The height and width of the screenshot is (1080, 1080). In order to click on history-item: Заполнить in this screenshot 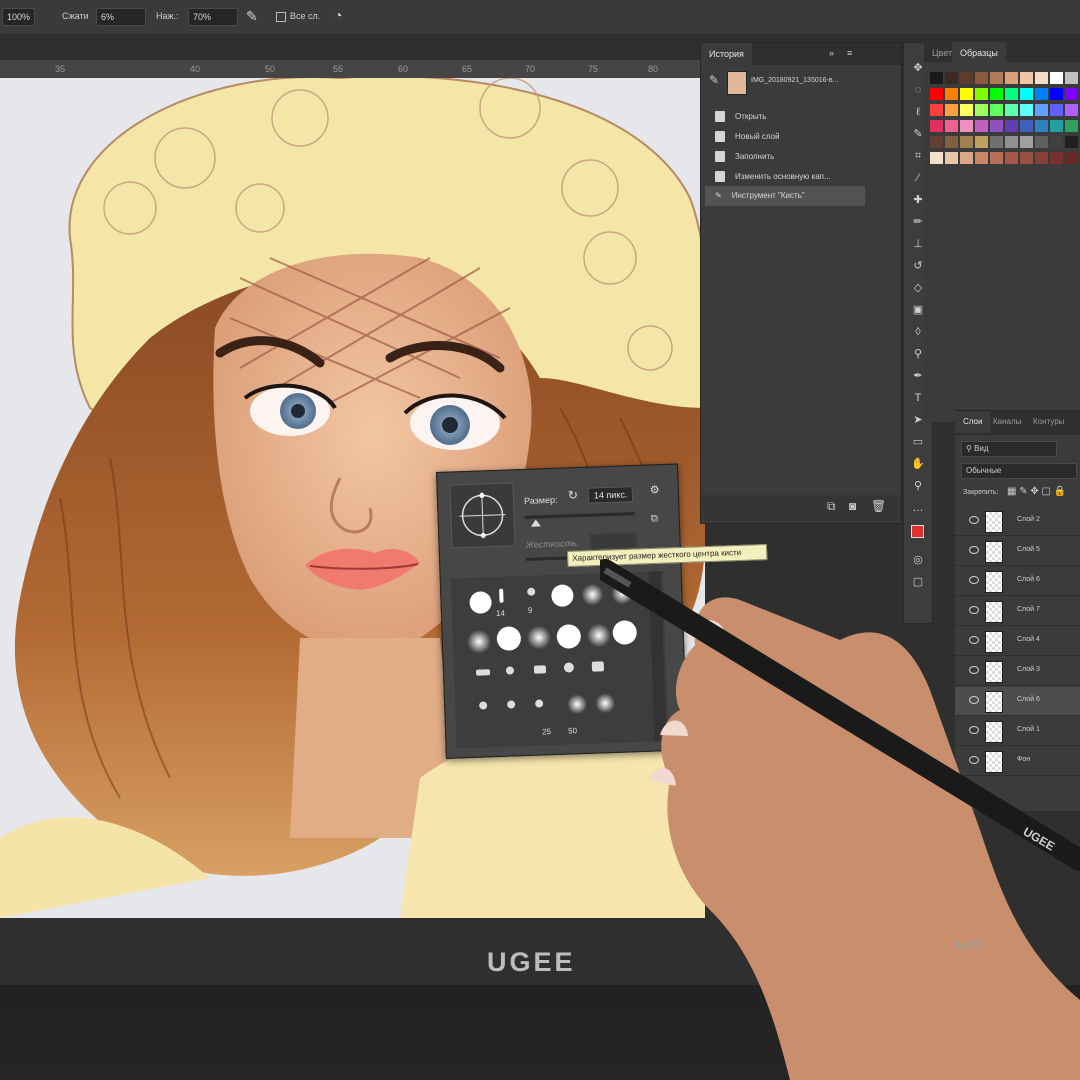, I will do `click(744, 157)`.